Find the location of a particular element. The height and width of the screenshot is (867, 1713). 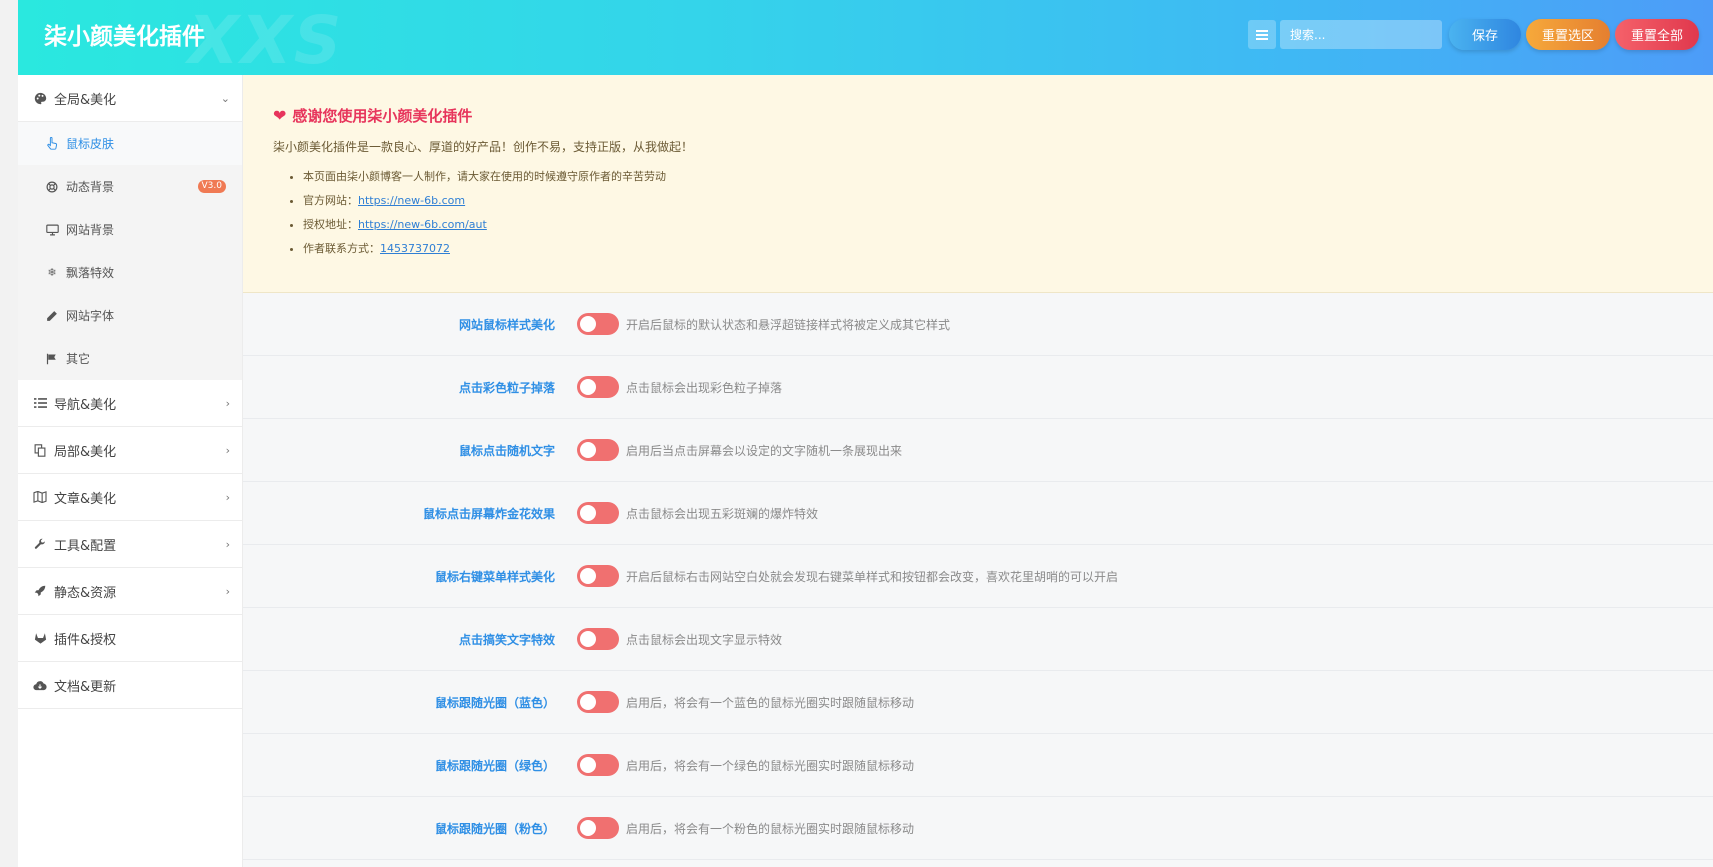

left-edge-strip is located at coordinates (9, 433).